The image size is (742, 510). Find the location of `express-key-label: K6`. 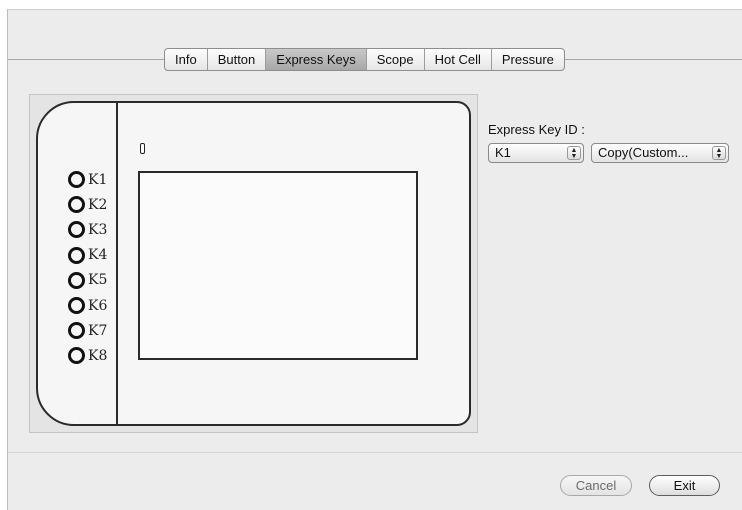

express-key-label: K6 is located at coordinates (98, 305).